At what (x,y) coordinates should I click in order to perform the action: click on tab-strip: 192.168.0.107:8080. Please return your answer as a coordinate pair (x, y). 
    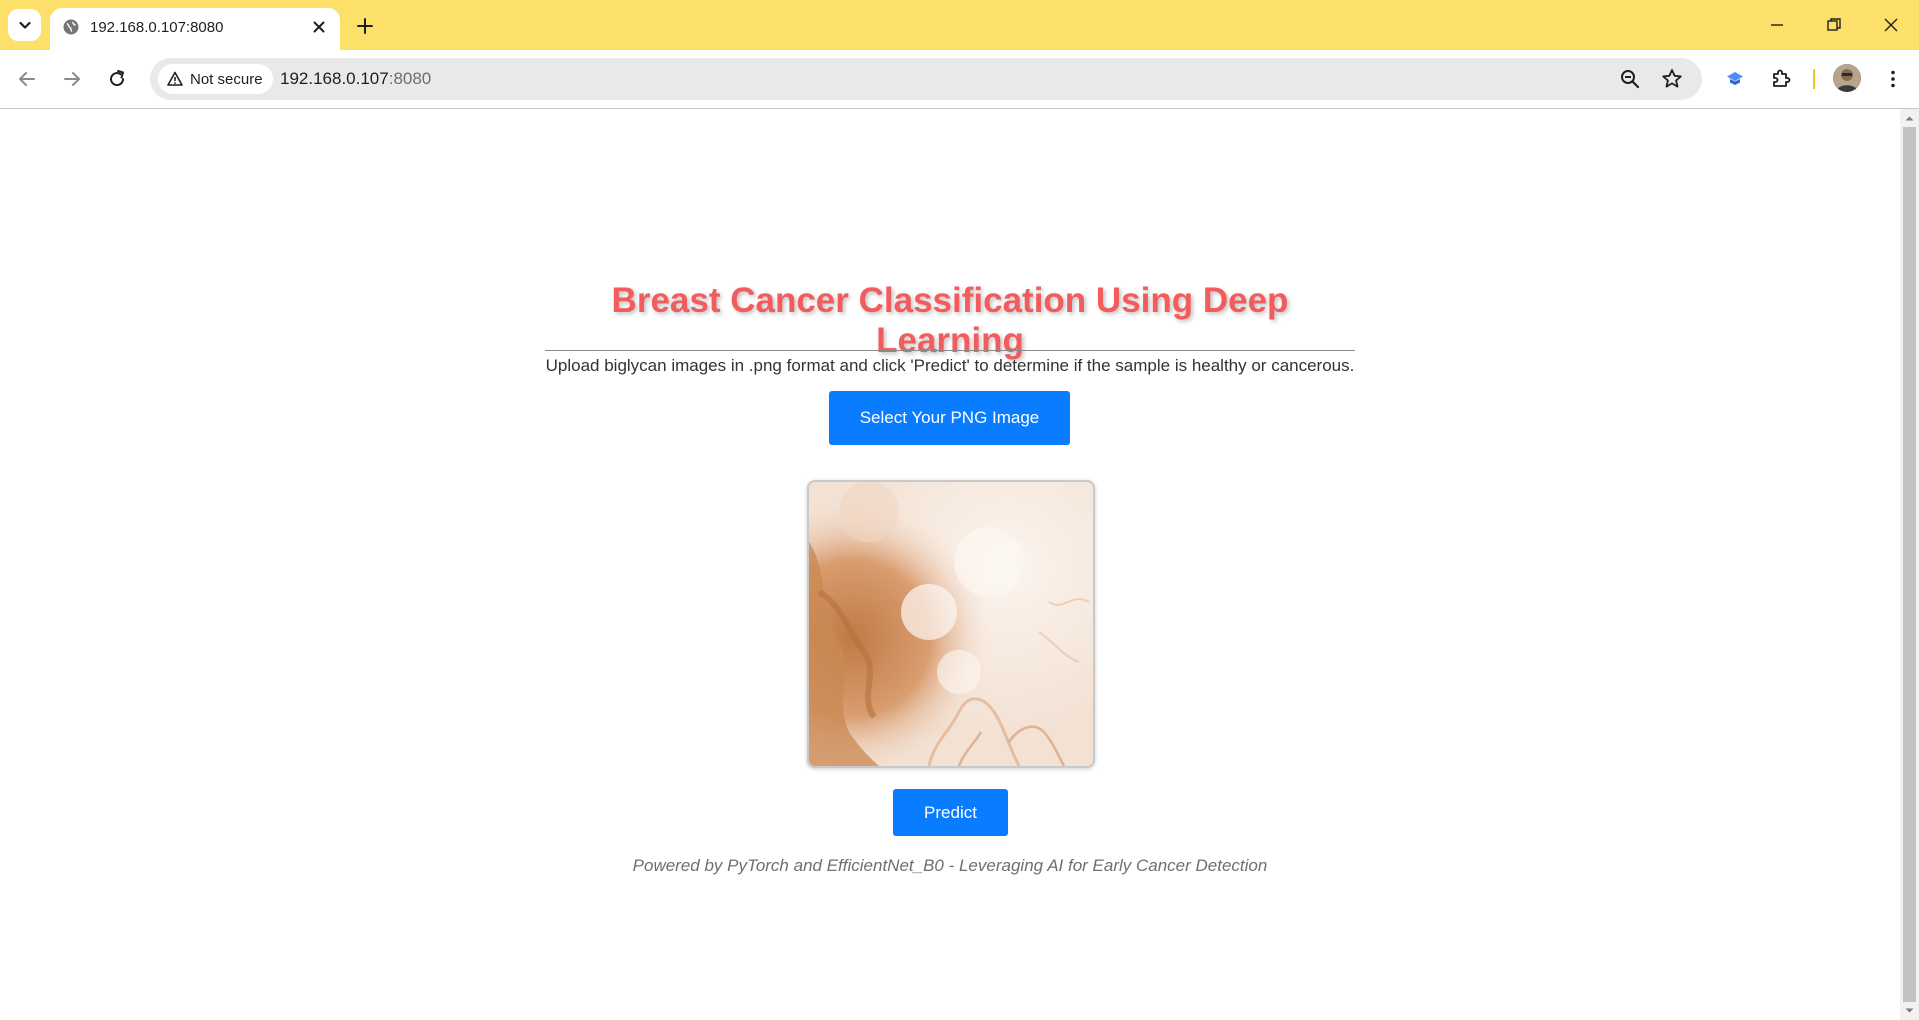
    Looking at the image, I should click on (959, 25).